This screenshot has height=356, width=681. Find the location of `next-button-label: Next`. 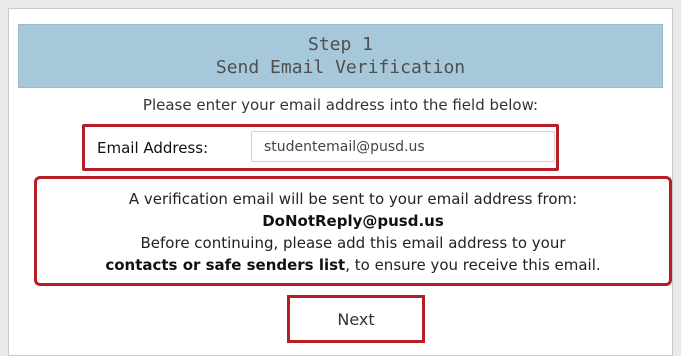

next-button-label: Next is located at coordinates (356, 319).